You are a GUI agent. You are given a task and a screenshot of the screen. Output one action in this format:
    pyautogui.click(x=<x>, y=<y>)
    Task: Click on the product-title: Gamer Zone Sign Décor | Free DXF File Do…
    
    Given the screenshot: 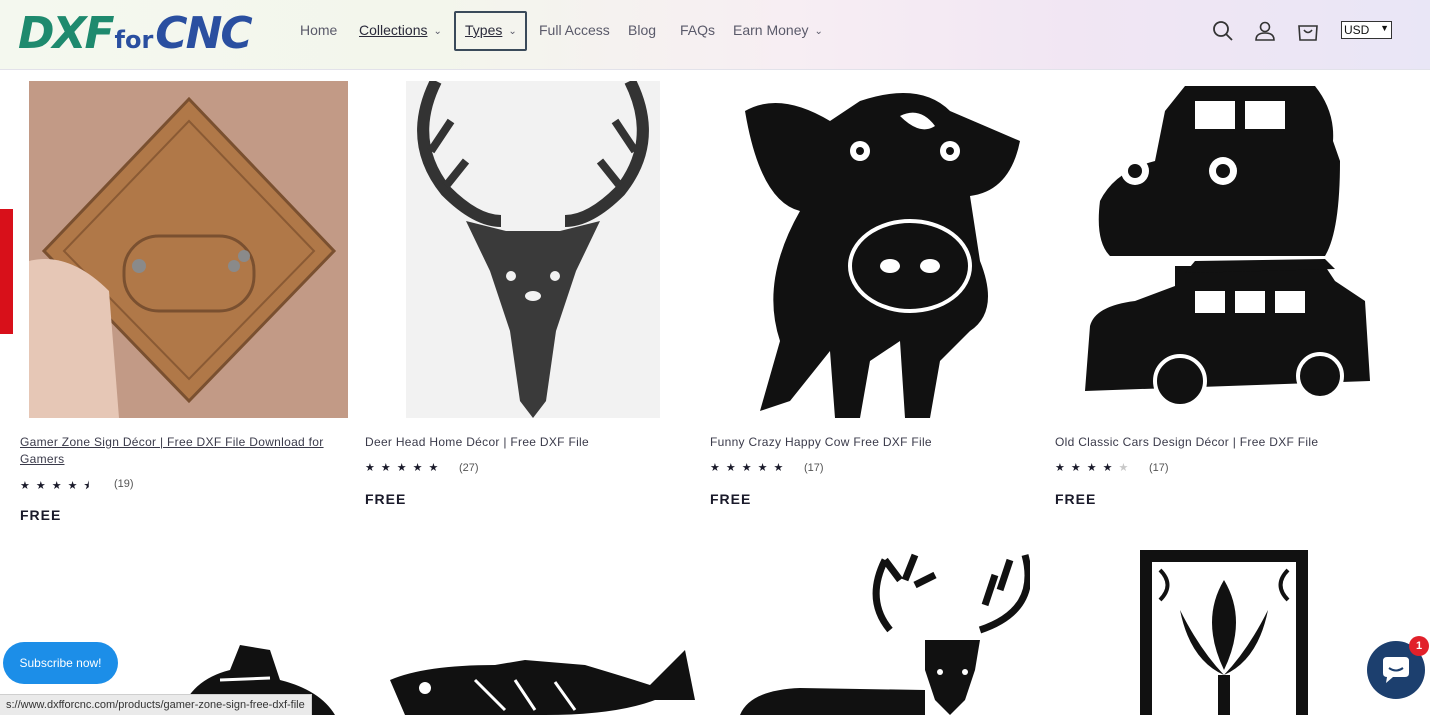 What is the action you would take?
    pyautogui.click(x=175, y=451)
    